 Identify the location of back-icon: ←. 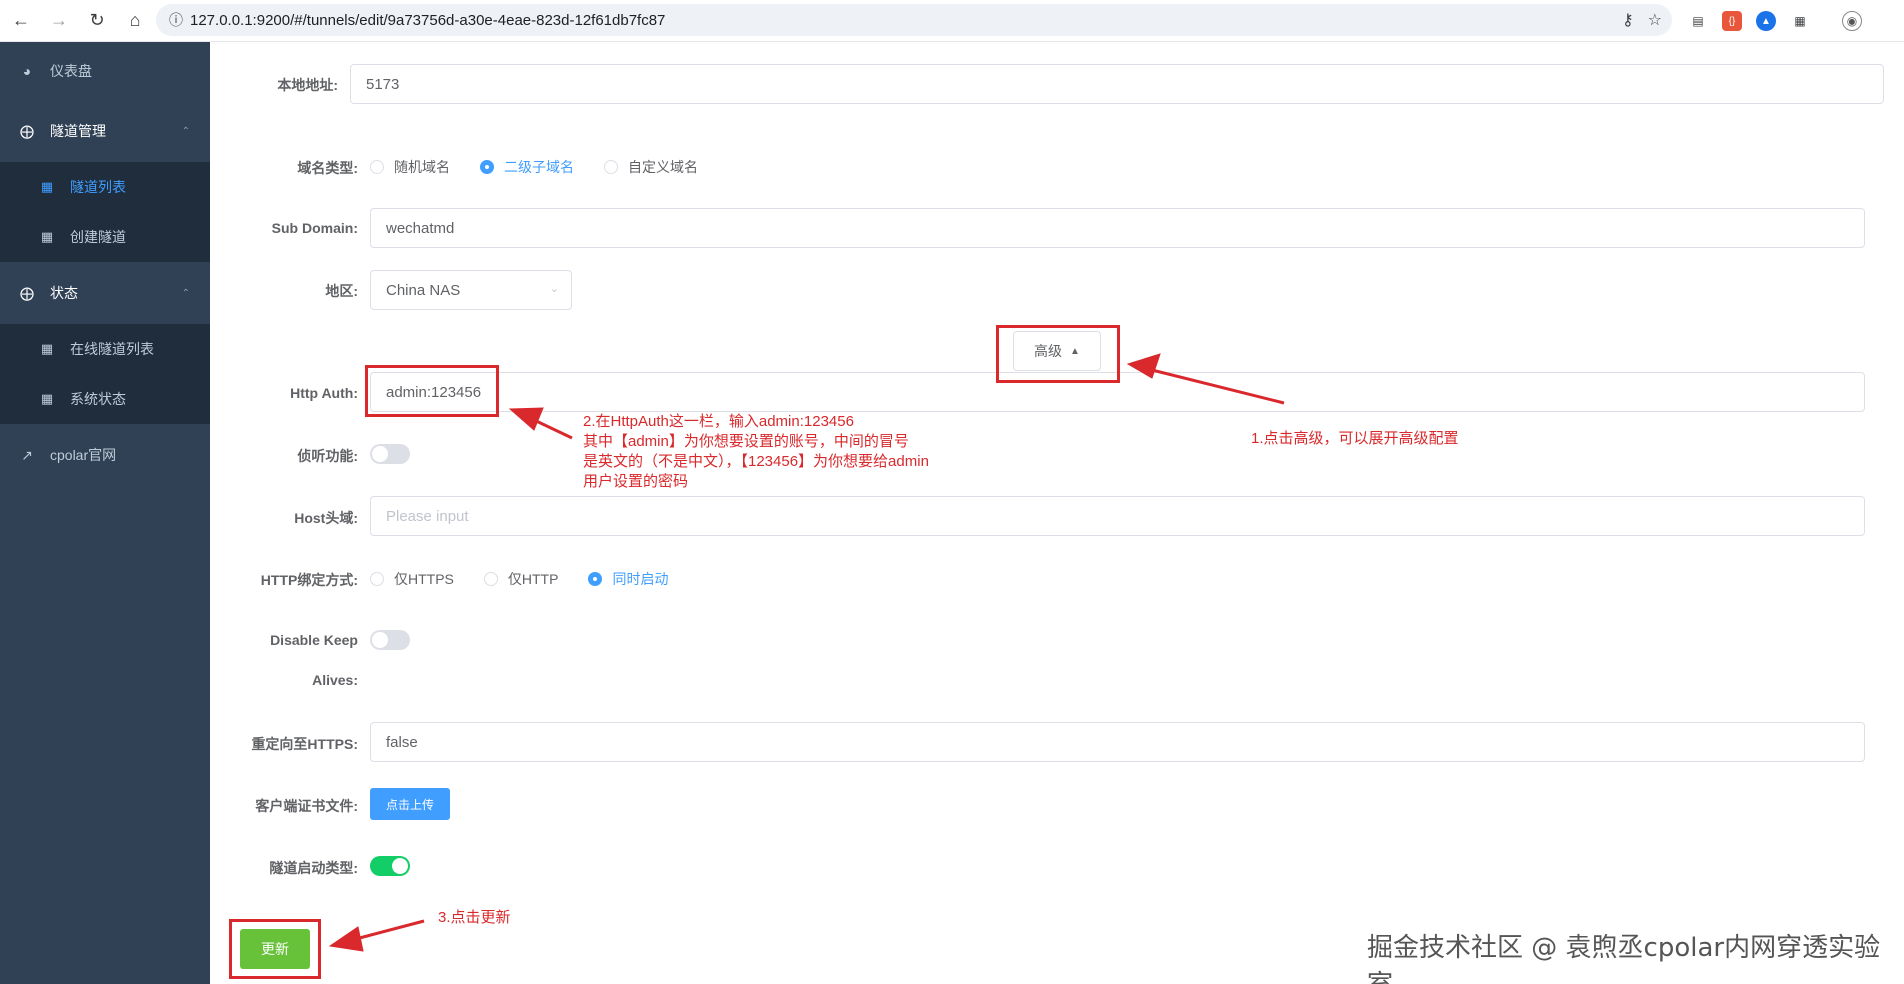
(21, 21).